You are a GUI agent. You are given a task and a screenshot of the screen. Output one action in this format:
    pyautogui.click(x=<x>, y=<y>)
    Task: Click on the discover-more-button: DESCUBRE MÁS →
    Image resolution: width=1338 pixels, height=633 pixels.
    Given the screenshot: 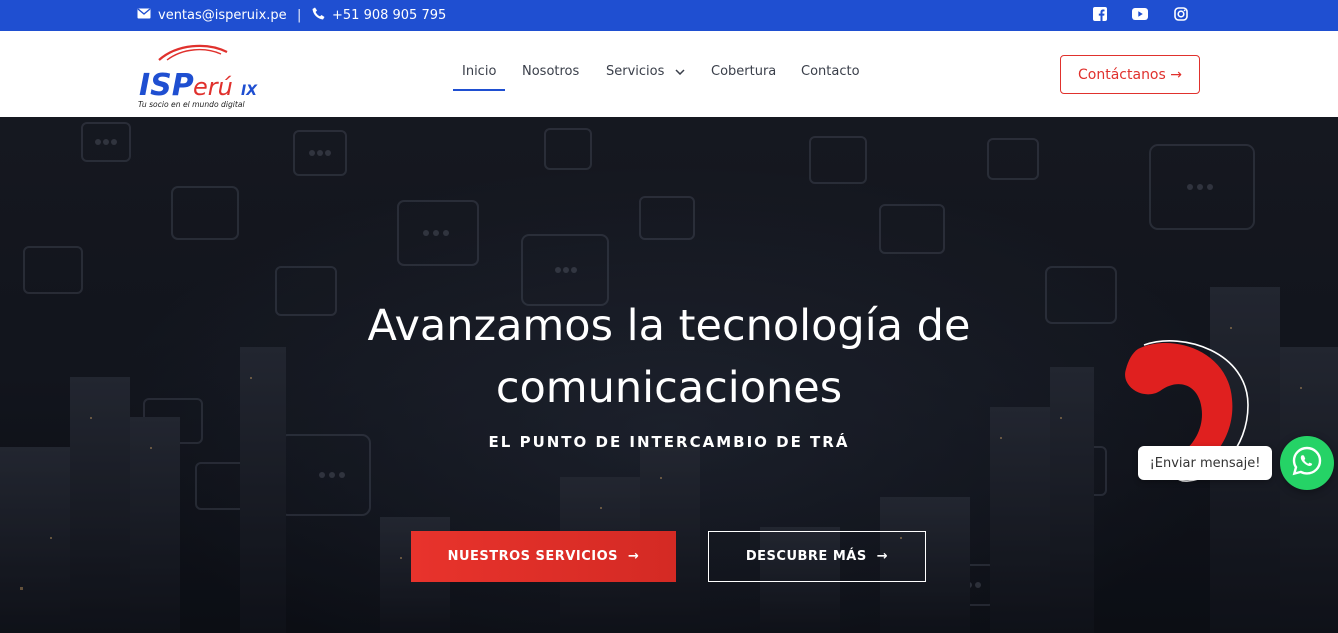 What is the action you would take?
    pyautogui.click(x=817, y=556)
    